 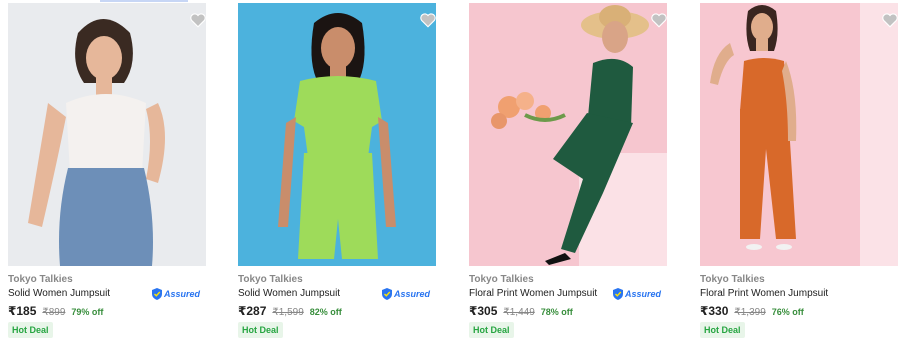 What do you see at coordinates (556, 312) in the screenshot?
I see `discount-percent: 78% off` at bounding box center [556, 312].